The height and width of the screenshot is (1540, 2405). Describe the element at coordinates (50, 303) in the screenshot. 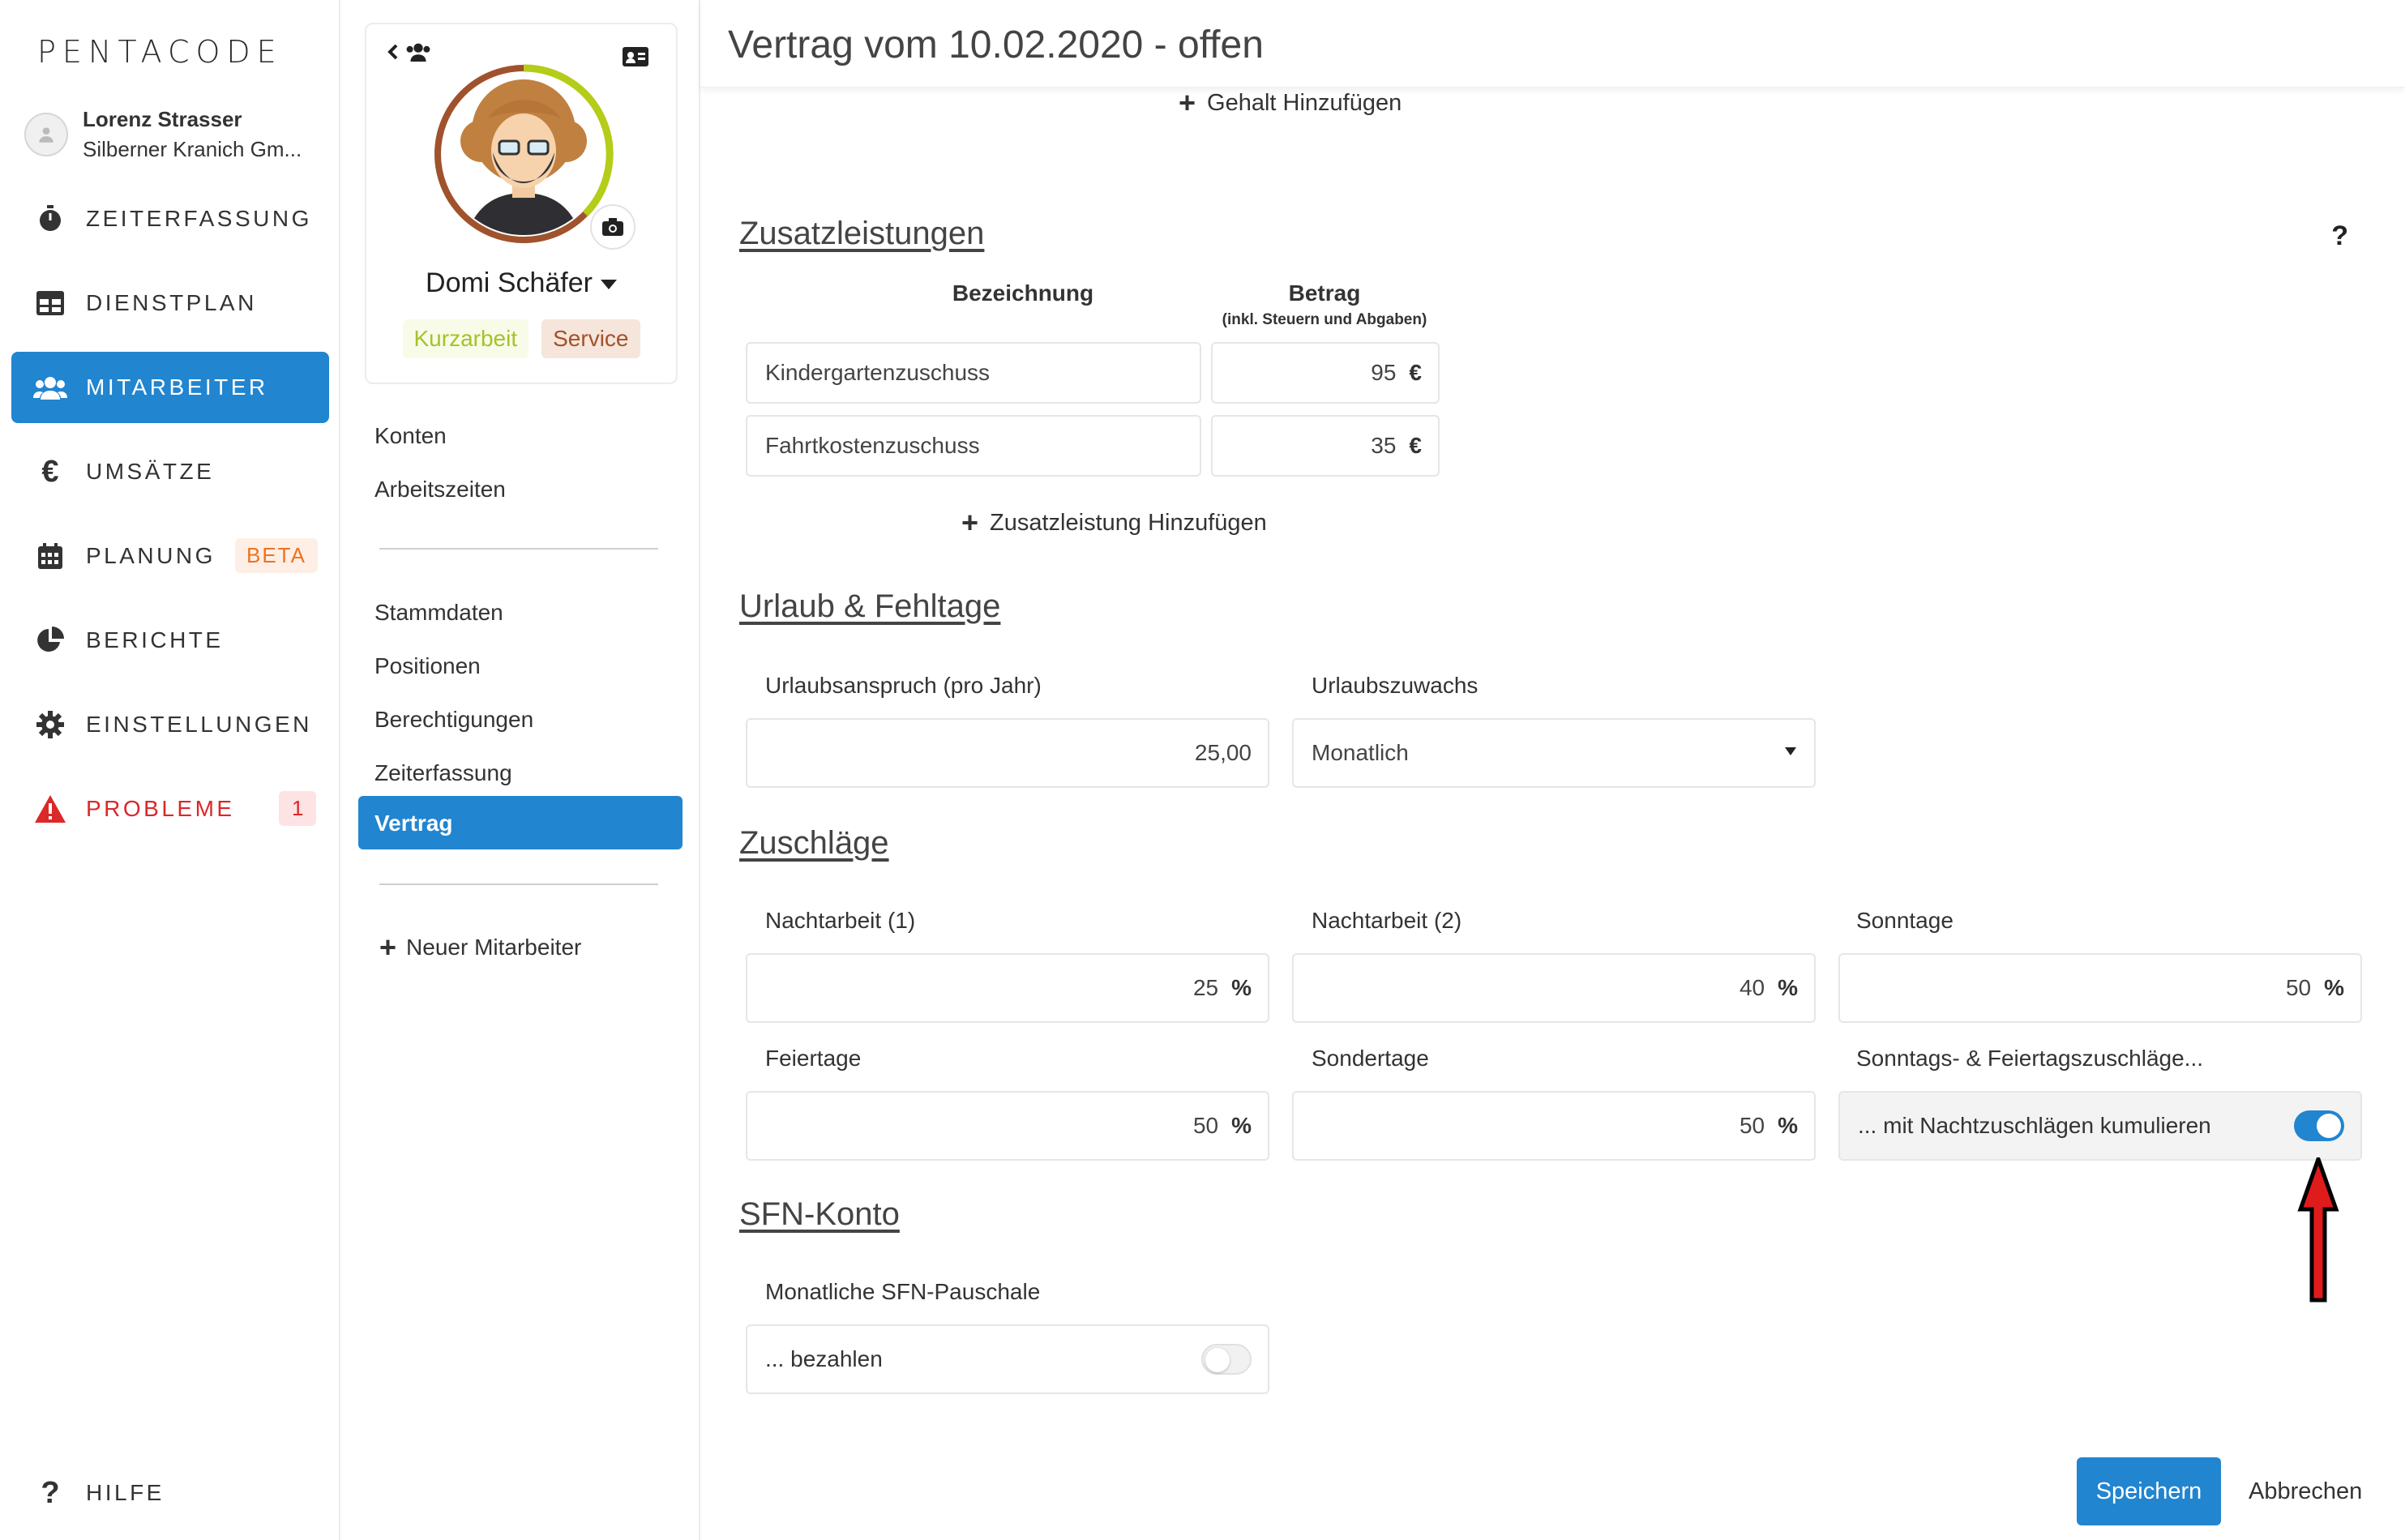

I see `table-icon` at that location.